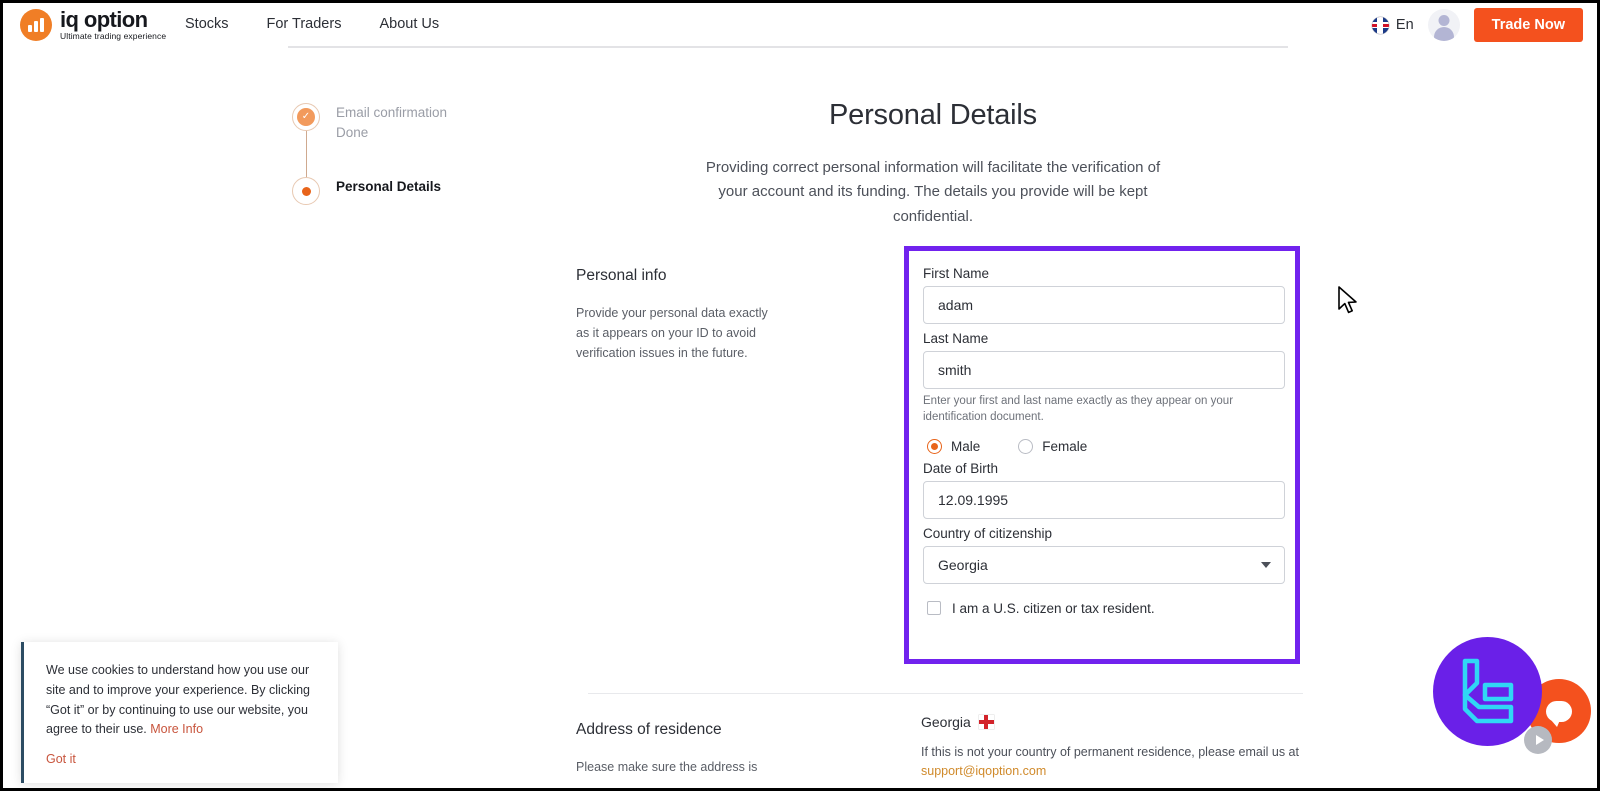  Describe the element at coordinates (788, 47) in the screenshot. I see `header-divider` at that location.